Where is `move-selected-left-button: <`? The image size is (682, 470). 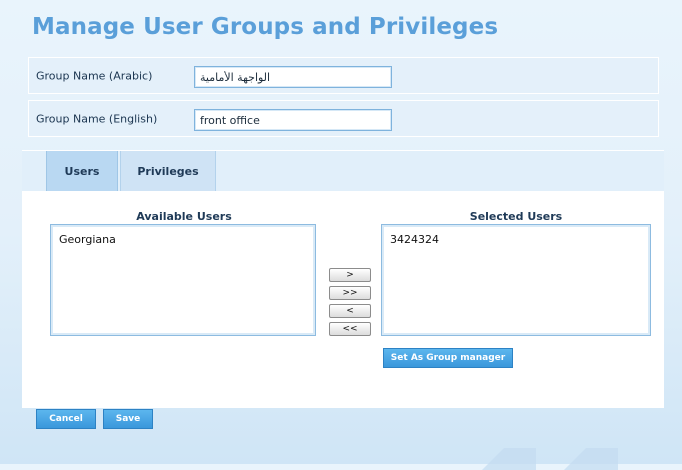
move-selected-left-button: < is located at coordinates (350, 311).